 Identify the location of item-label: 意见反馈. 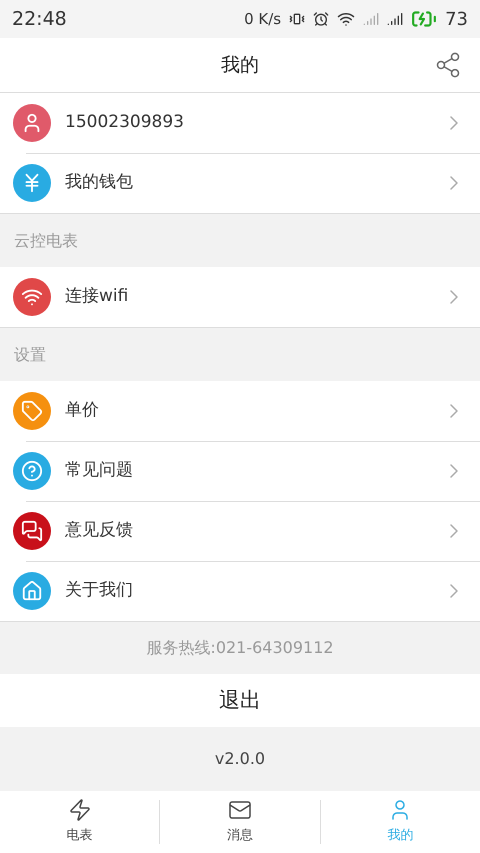
(99, 530).